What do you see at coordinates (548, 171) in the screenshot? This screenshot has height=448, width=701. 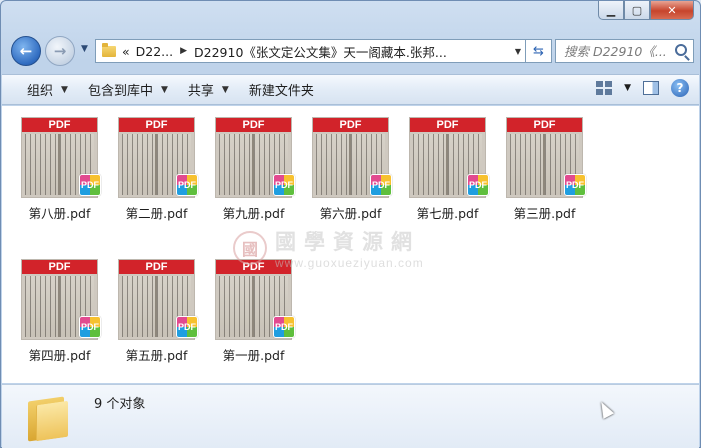 I see `file-item: PDF PDF 第三册.pdf` at bounding box center [548, 171].